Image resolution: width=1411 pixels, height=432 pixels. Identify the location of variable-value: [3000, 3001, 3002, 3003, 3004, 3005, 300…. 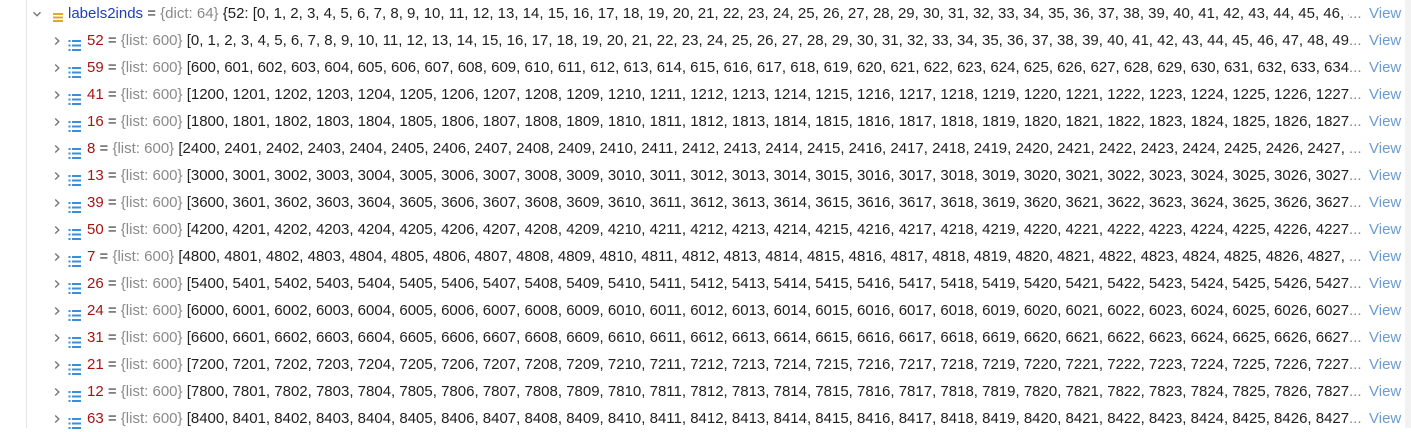
(768, 175).